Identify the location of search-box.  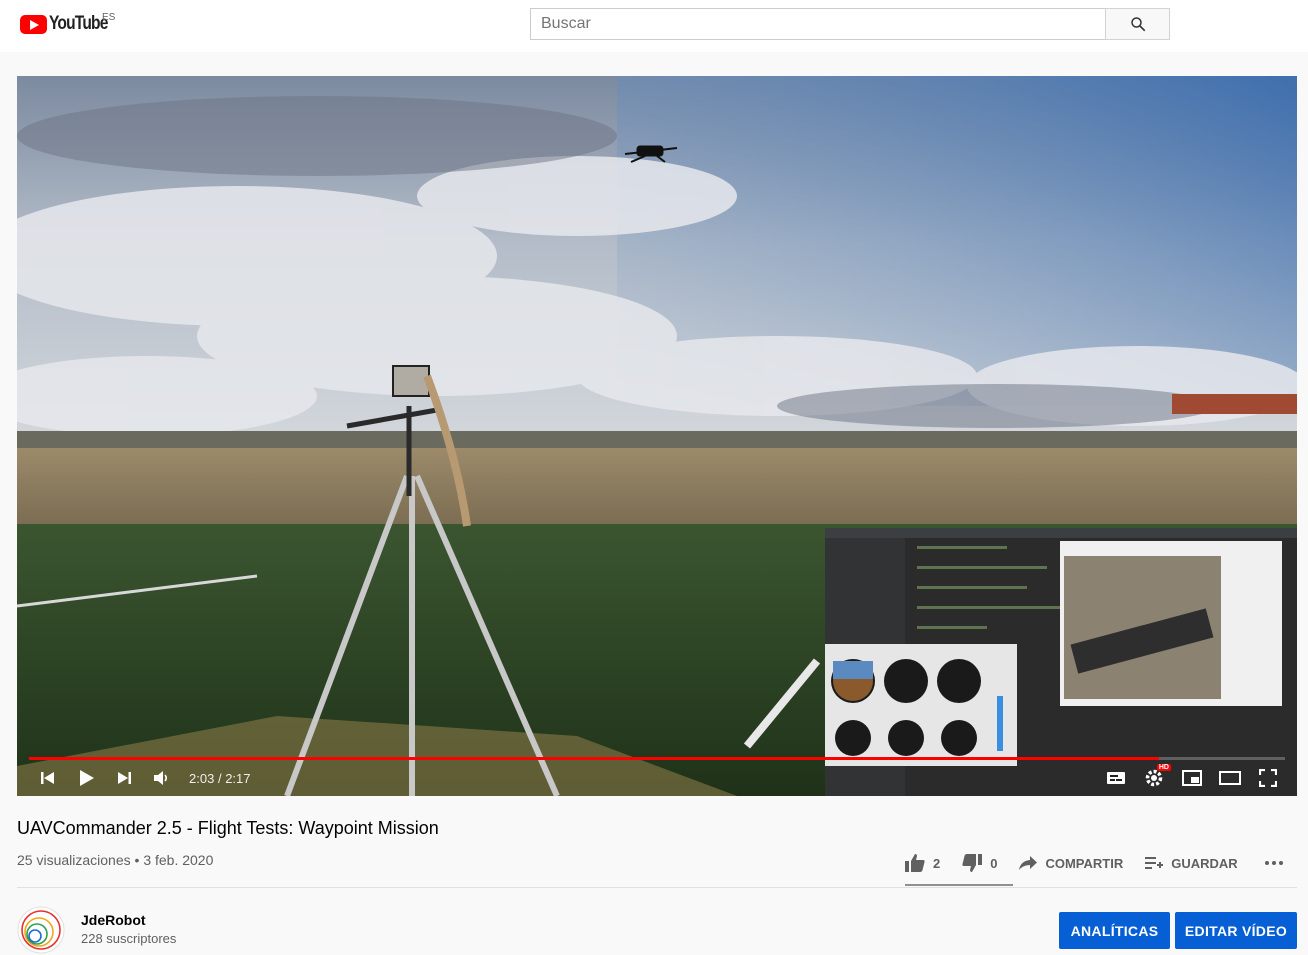
(850, 24).